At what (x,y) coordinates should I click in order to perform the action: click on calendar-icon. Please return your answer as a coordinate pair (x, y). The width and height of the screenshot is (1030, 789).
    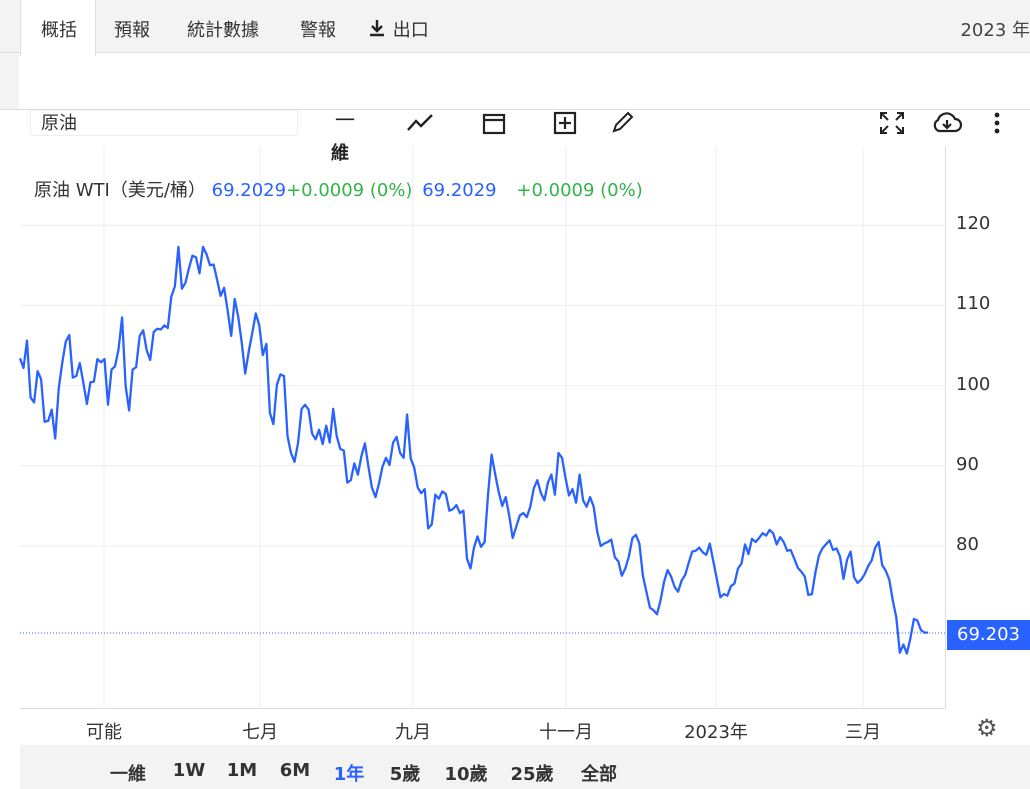
    Looking at the image, I should click on (494, 123).